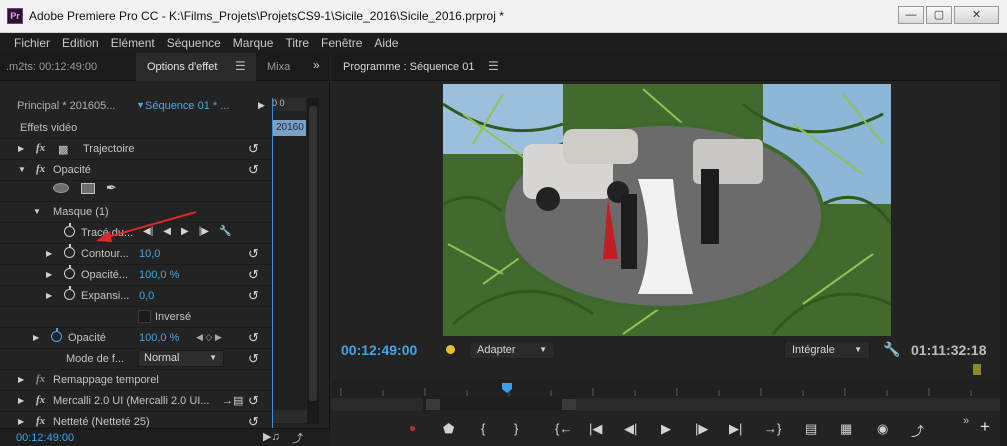  Describe the element at coordinates (45, 438) in the screenshot. I see `footer-timecode: 00:12:49:00` at that location.